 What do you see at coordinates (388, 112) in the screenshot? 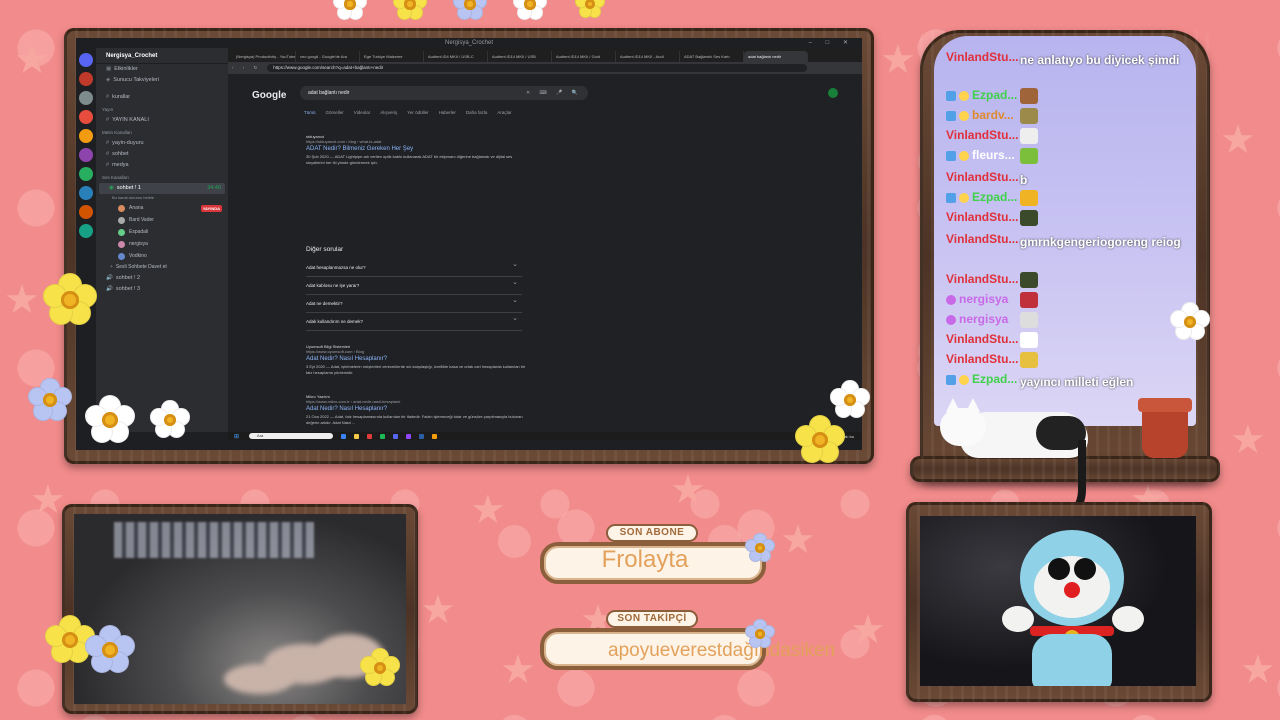
I see `filter-tab: Alışveriş` at bounding box center [388, 112].